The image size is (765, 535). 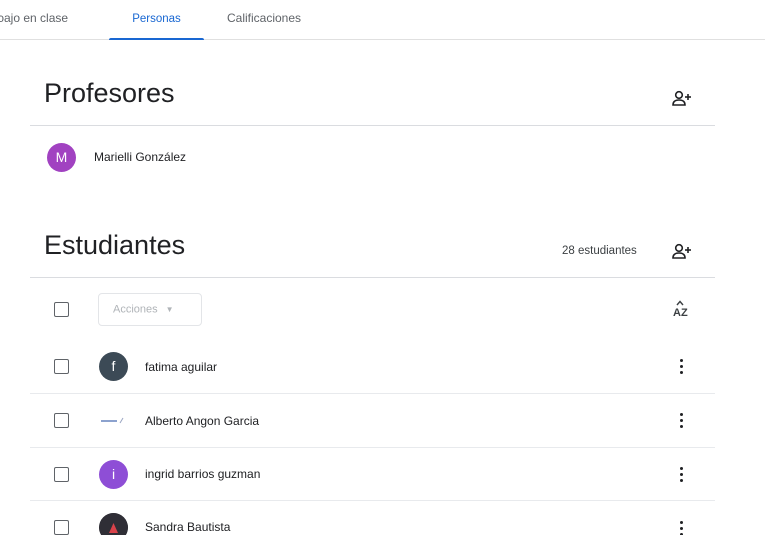 I want to click on tab-bar: ɔajo en clase Personas Calificaciones, so click(x=382, y=20).